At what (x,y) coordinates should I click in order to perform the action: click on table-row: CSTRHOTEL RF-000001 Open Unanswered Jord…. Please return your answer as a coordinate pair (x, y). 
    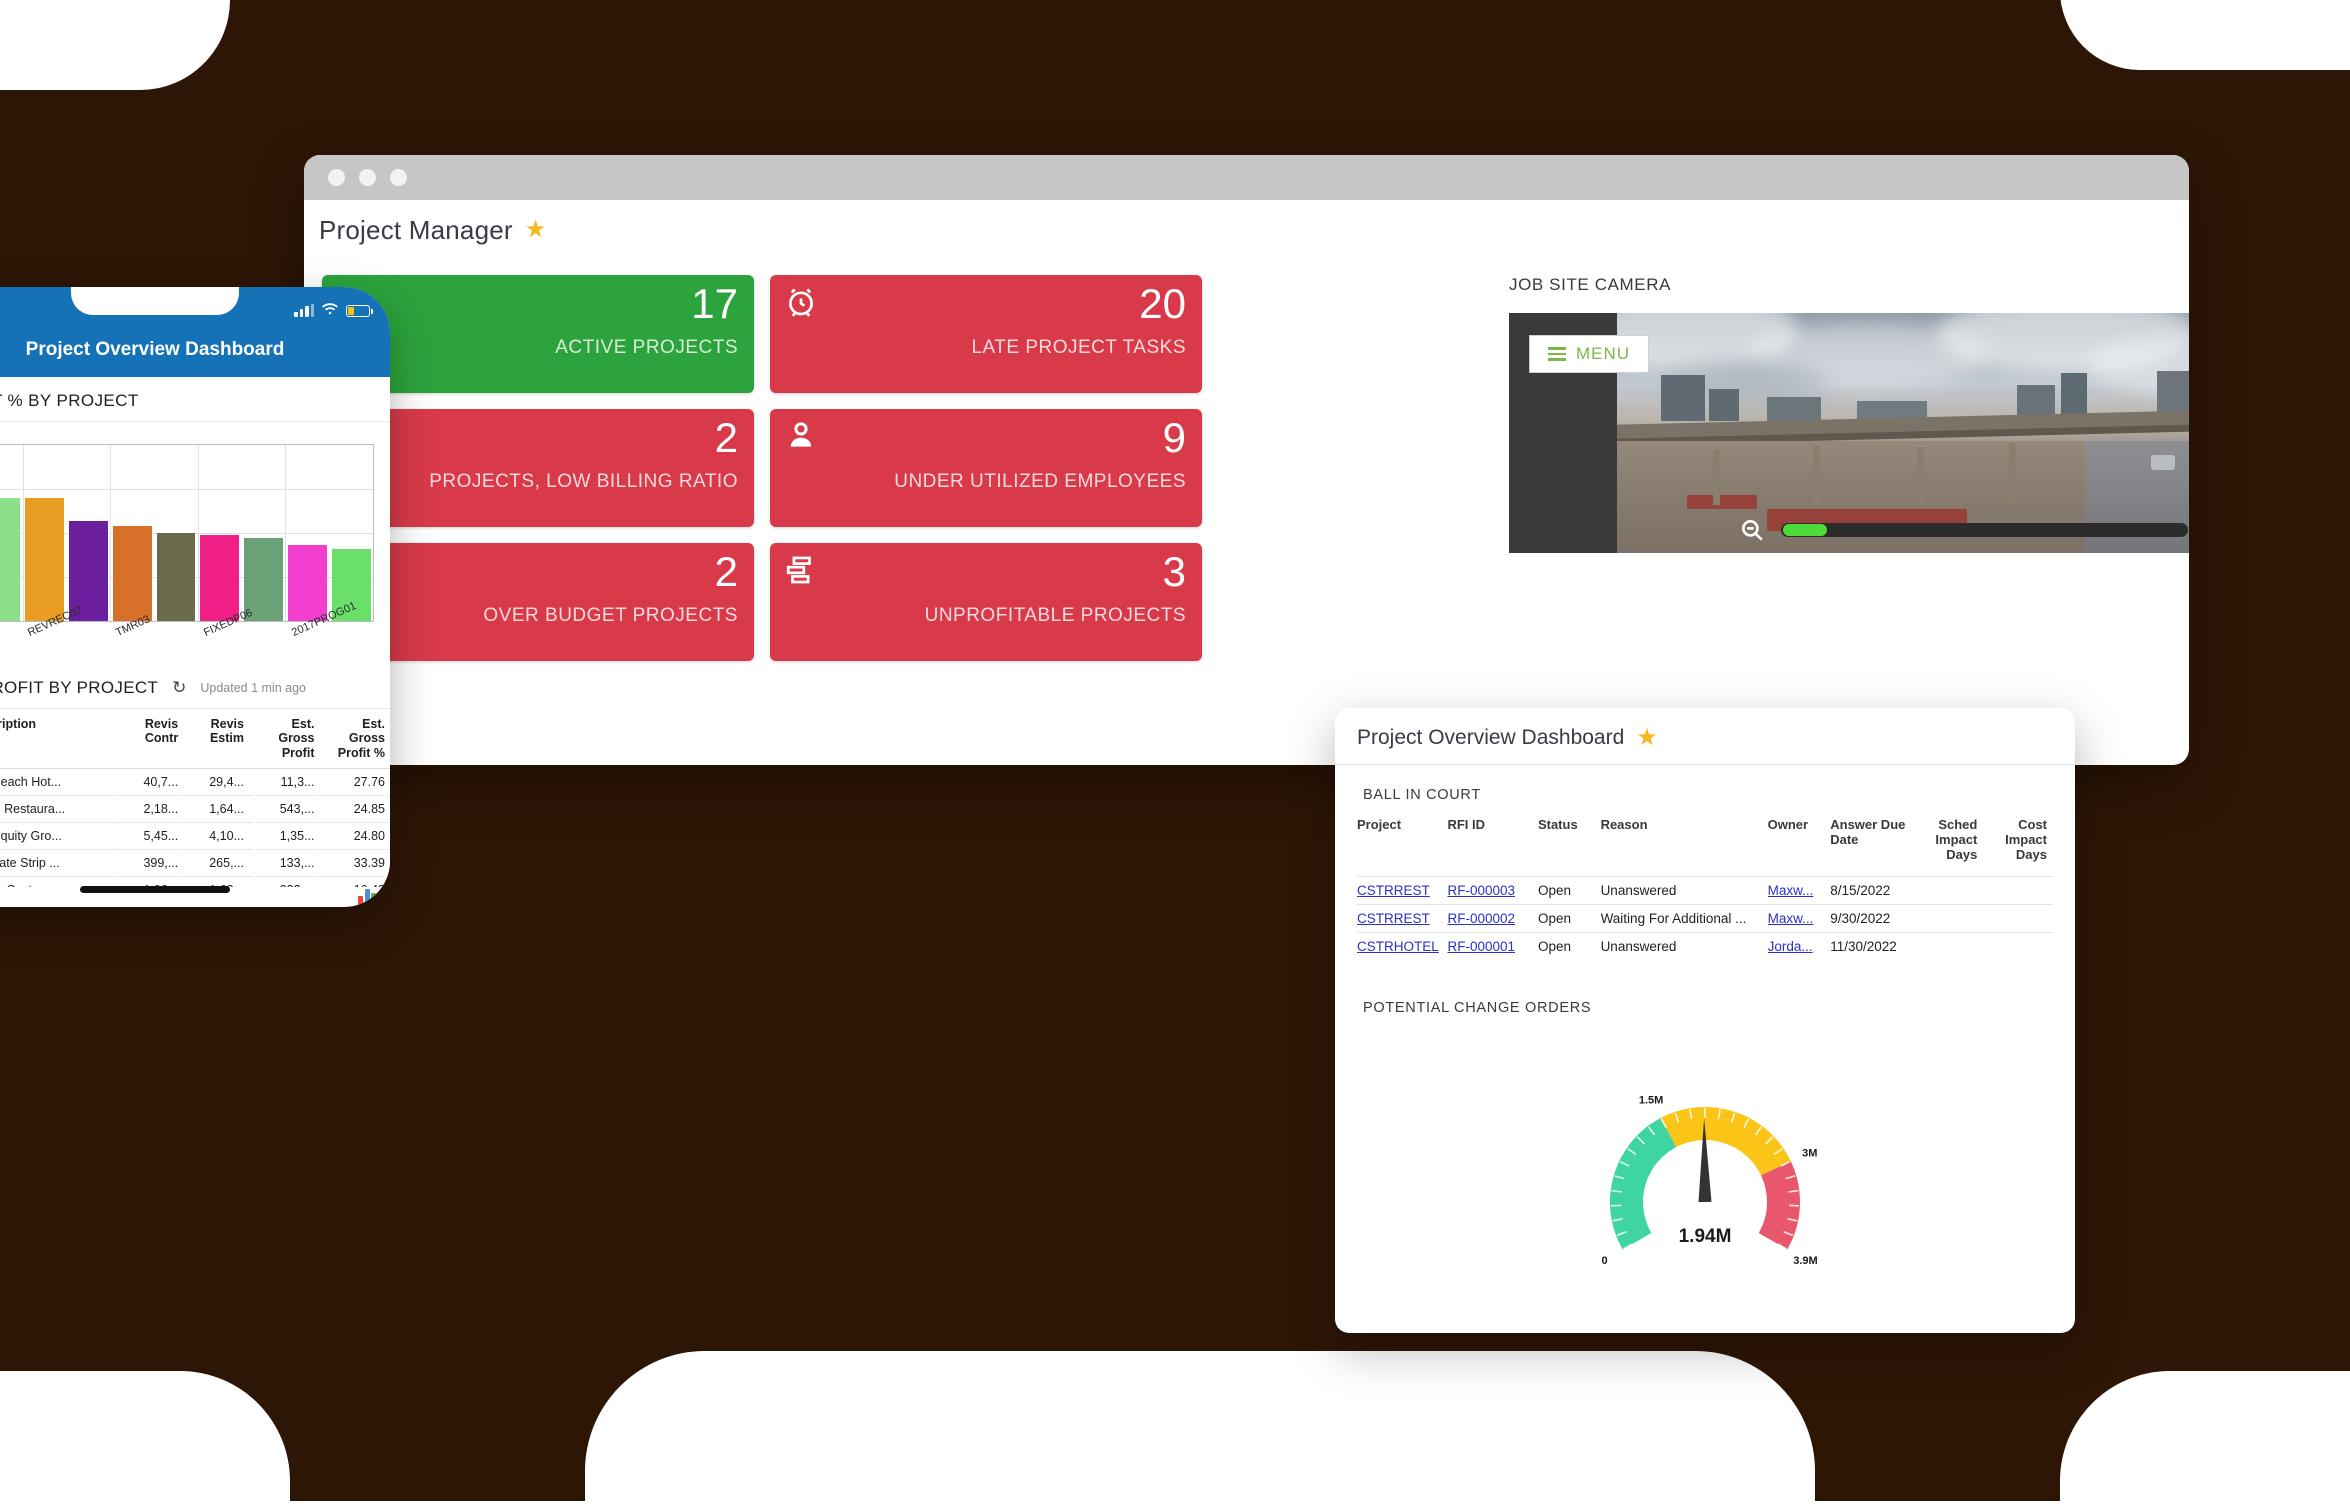
    Looking at the image, I should click on (1705, 947).